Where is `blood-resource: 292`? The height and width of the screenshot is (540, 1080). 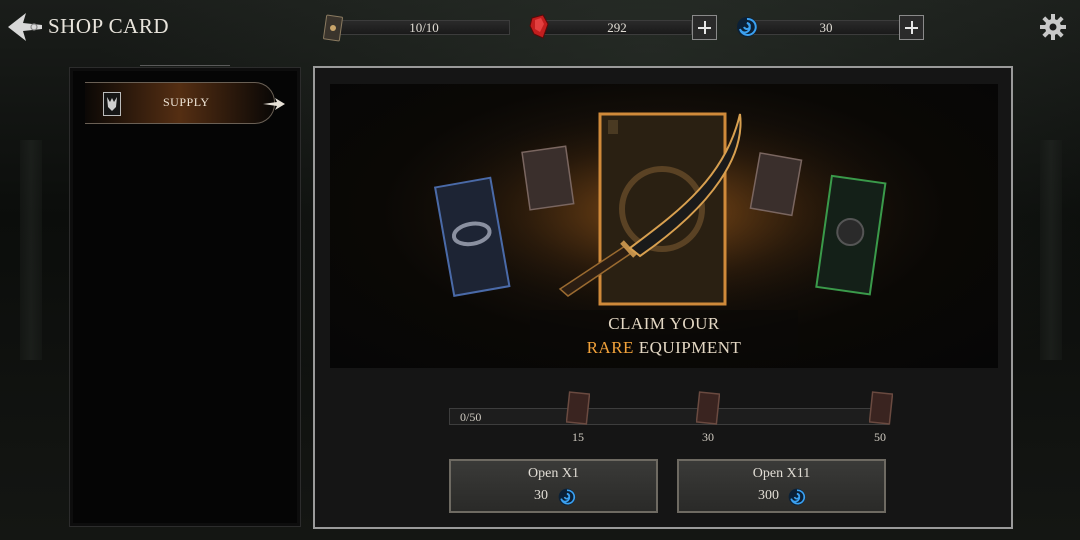 blood-resource: 292 is located at coordinates (624, 27).